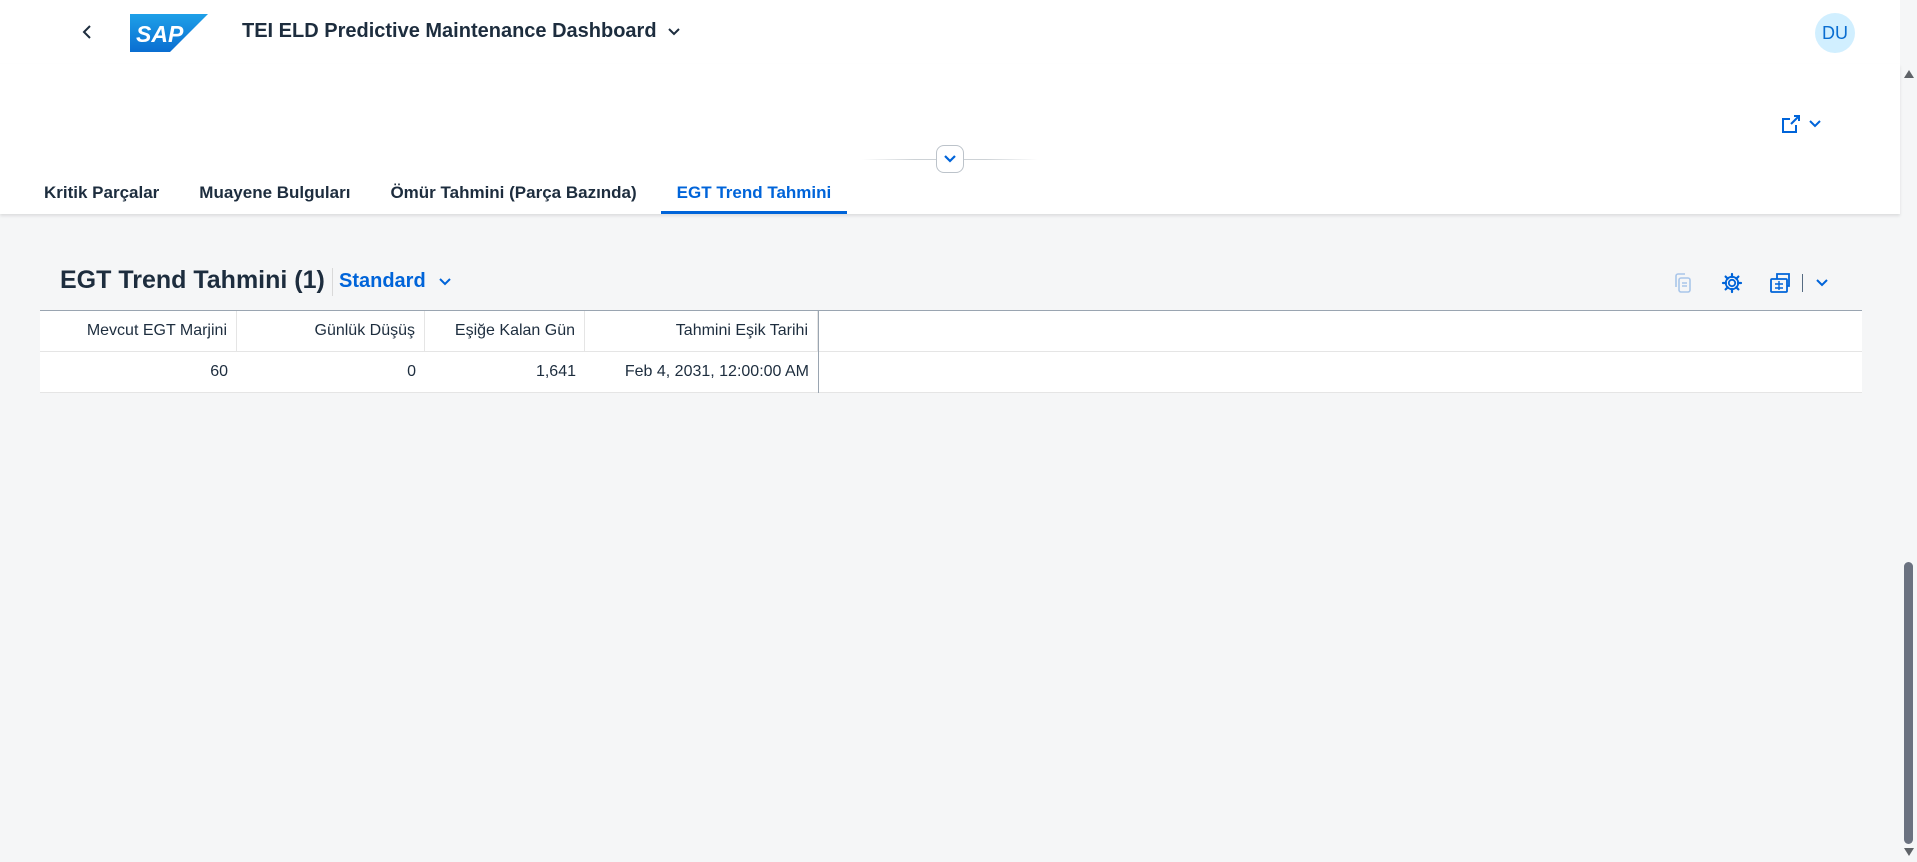 This screenshot has height=862, width=1917. I want to click on back-button, so click(87, 32).